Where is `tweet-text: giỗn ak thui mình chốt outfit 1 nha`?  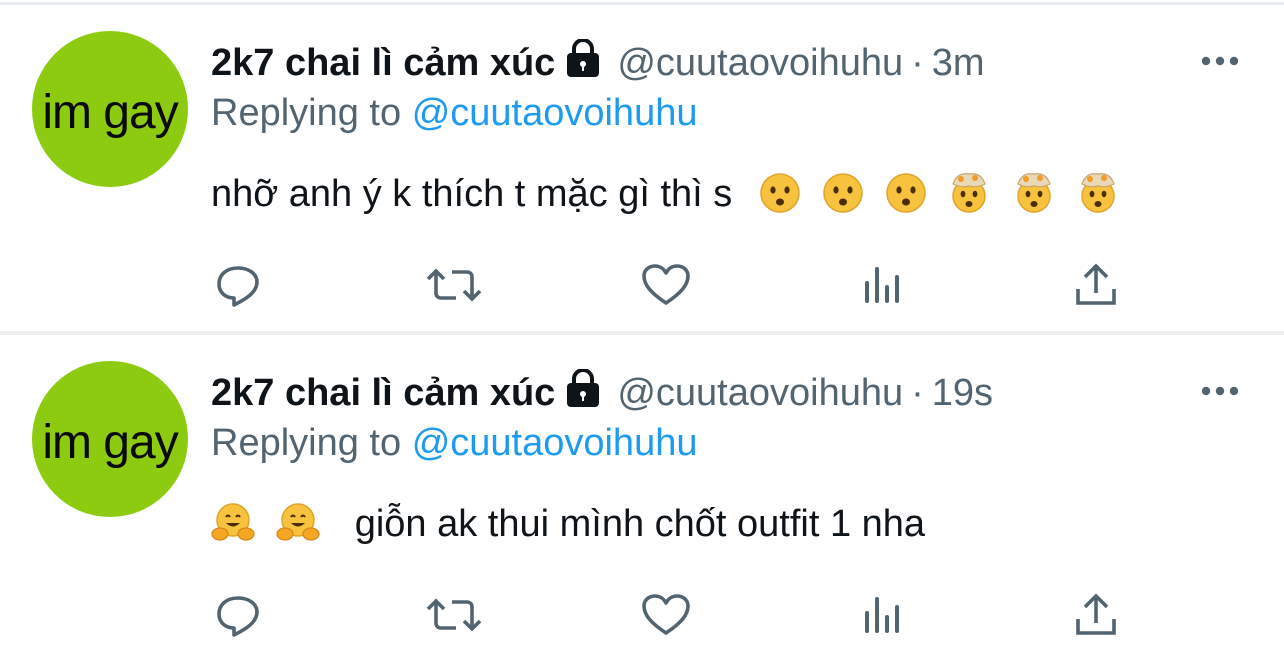 tweet-text: giỗn ak thui mình chốt outfit 1 nha is located at coordinates (568, 528).